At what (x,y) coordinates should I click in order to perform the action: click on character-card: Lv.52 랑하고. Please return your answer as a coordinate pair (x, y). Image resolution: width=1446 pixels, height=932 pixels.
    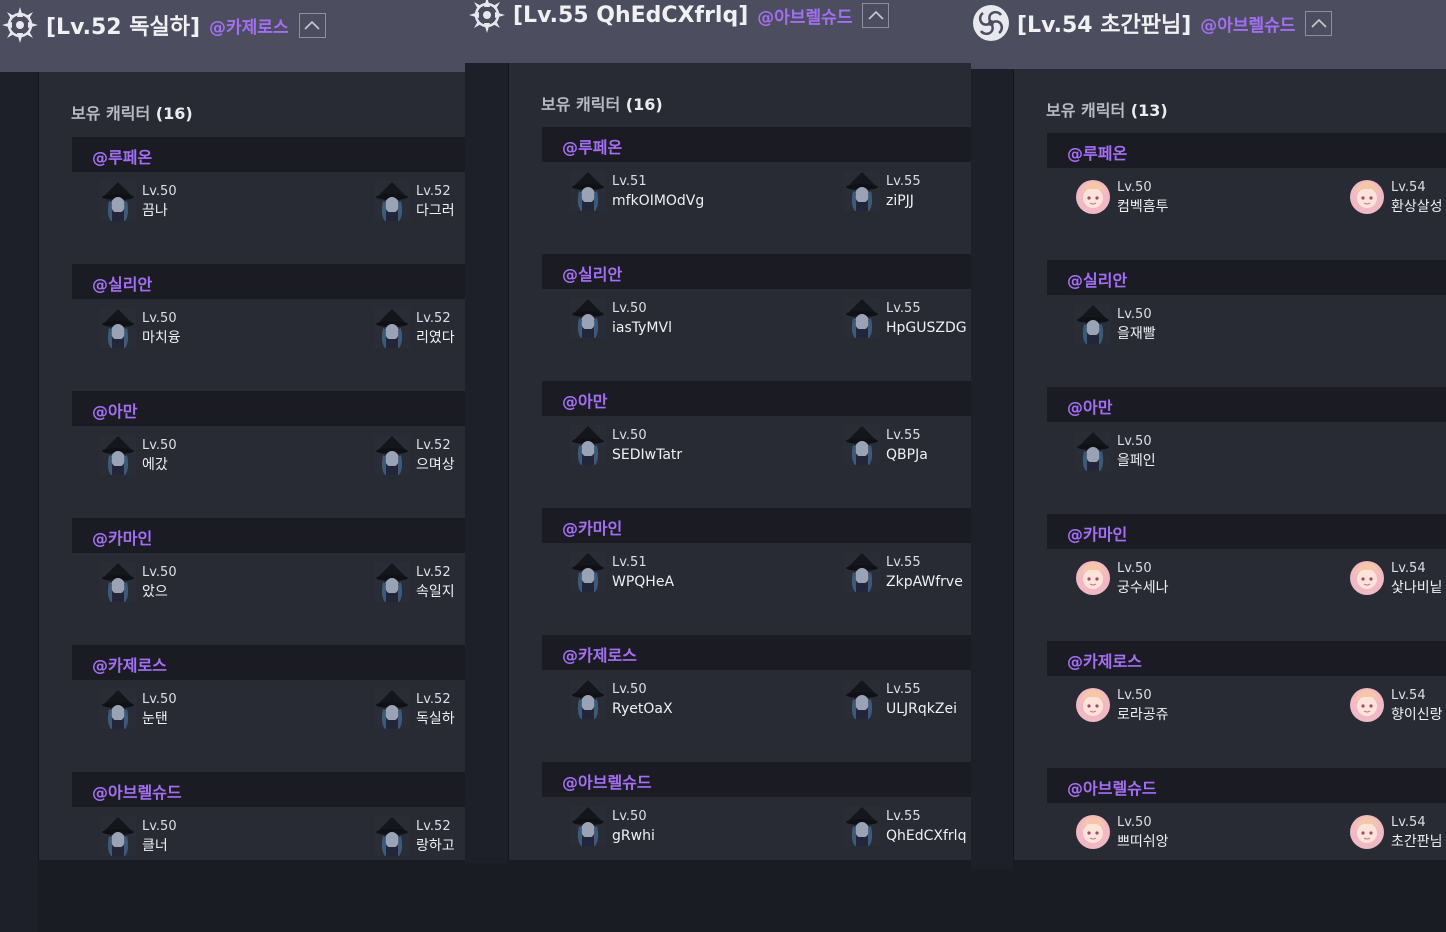
    Looking at the image, I should click on (414, 836).